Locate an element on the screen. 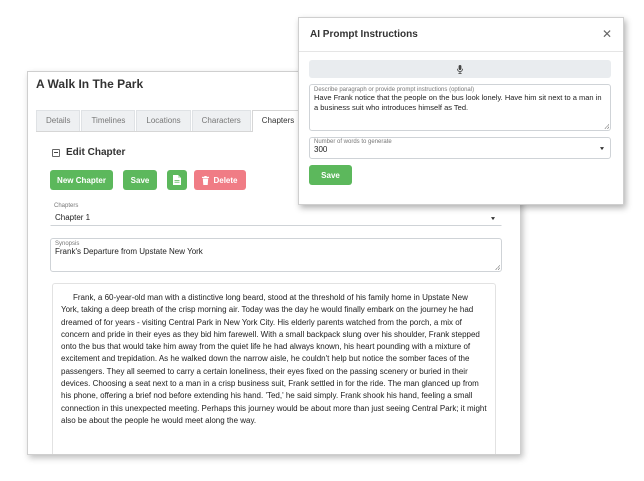 The height and width of the screenshot is (481, 644). word-count-value: 300 is located at coordinates (321, 149).